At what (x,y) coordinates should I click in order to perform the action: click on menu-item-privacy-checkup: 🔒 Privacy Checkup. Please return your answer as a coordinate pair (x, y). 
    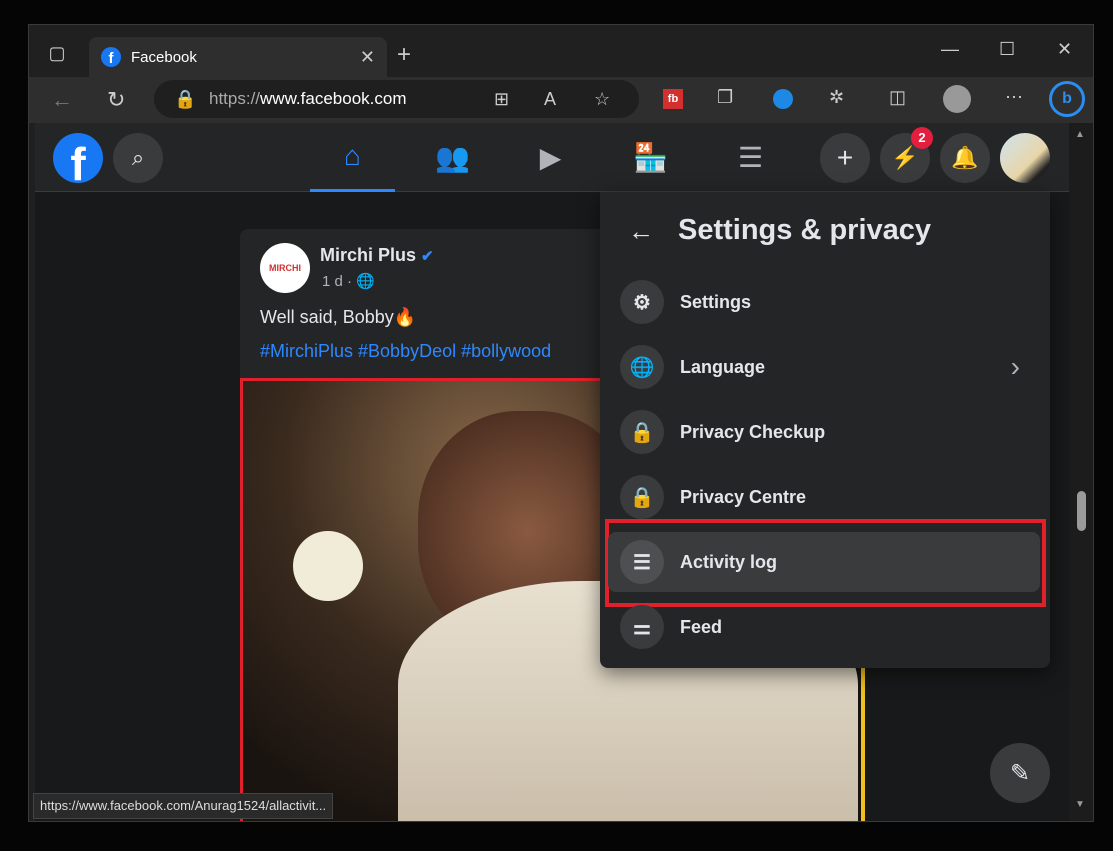
    Looking at the image, I should click on (824, 432).